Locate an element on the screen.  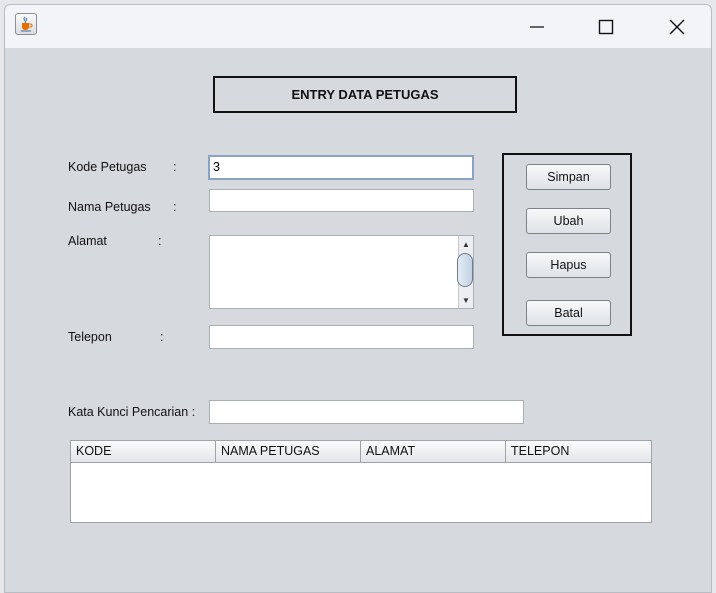
search-input is located at coordinates (366, 412).